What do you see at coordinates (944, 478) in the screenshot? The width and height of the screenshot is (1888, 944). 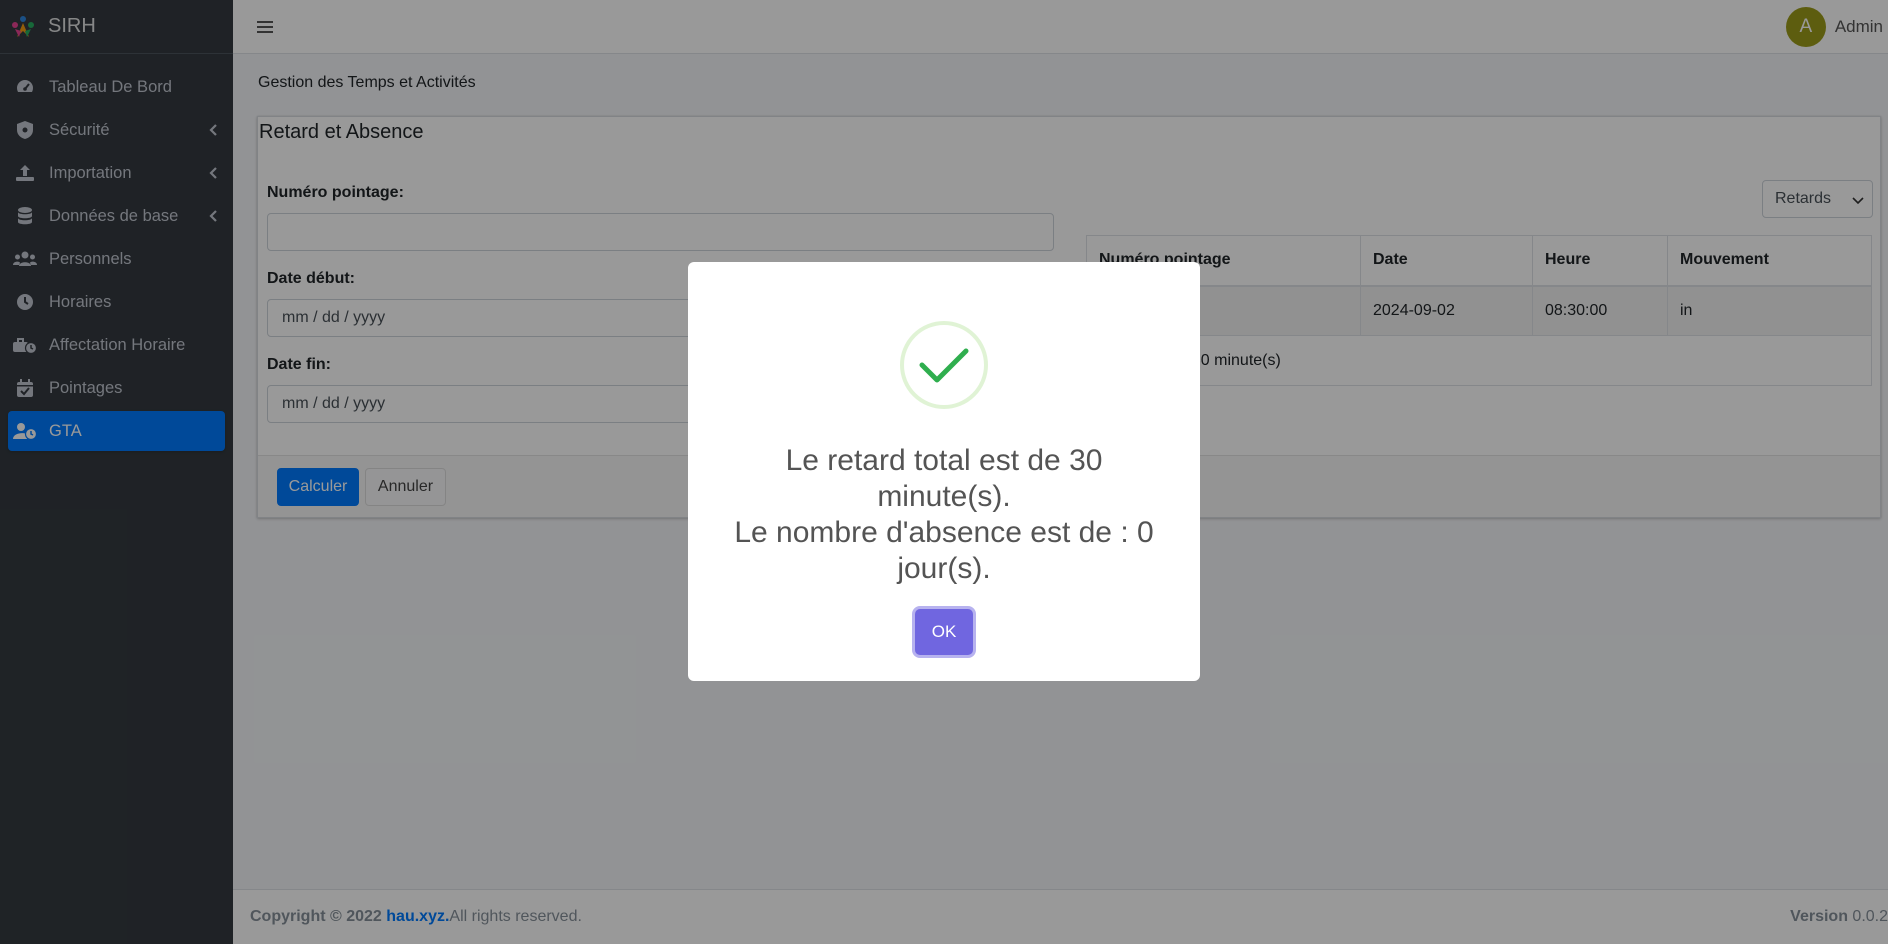 I see `dialog-message-line1: Le retard total est de 30 minute(s).` at bounding box center [944, 478].